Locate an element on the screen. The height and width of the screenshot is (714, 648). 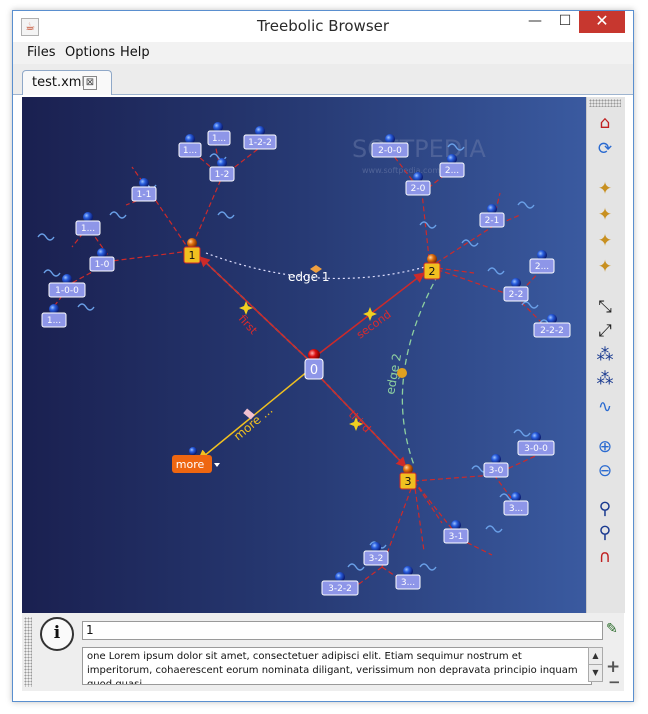
branch-3-edges is located at coordinates (443, 524).